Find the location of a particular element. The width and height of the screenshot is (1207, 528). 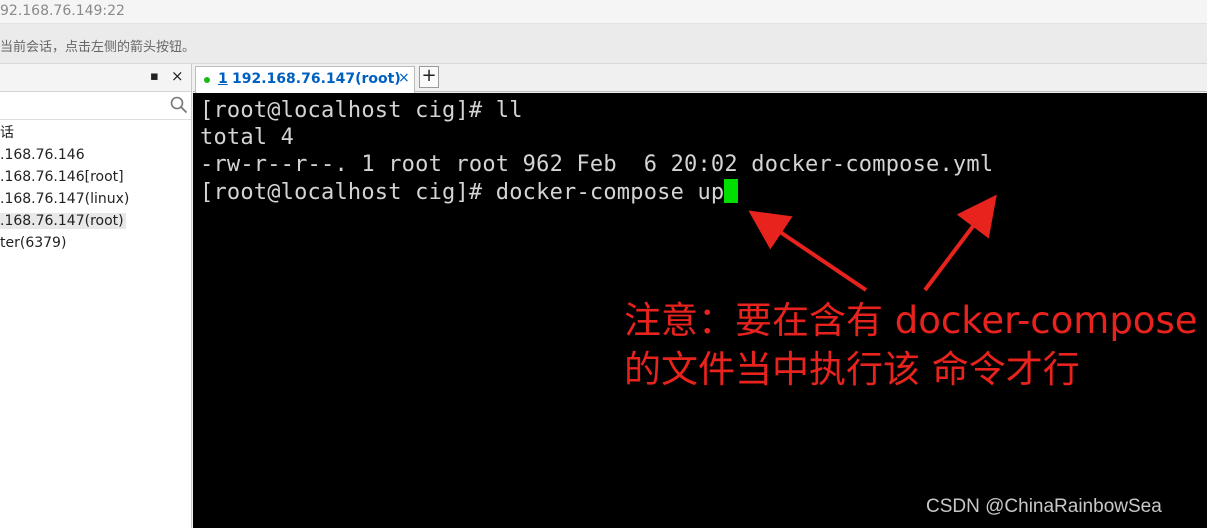

session-item-selected: .168.76.147(root) is located at coordinates (95, 221).